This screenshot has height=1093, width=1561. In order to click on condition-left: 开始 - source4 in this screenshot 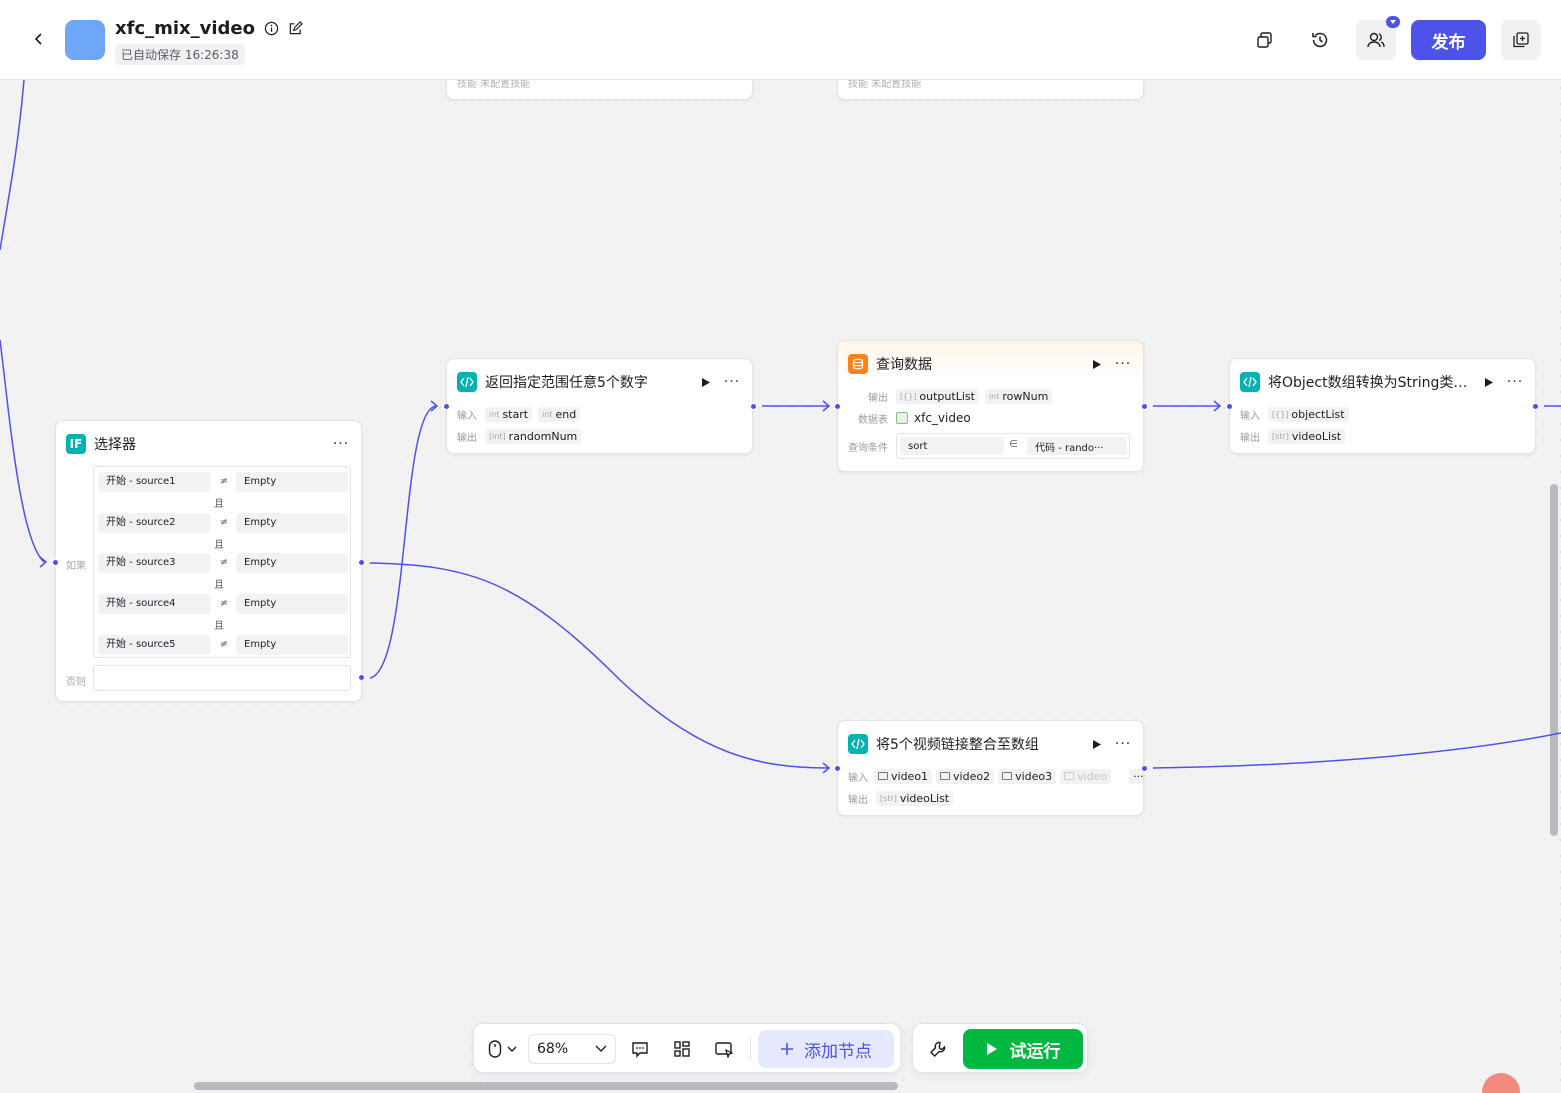, I will do `click(154, 604)`.